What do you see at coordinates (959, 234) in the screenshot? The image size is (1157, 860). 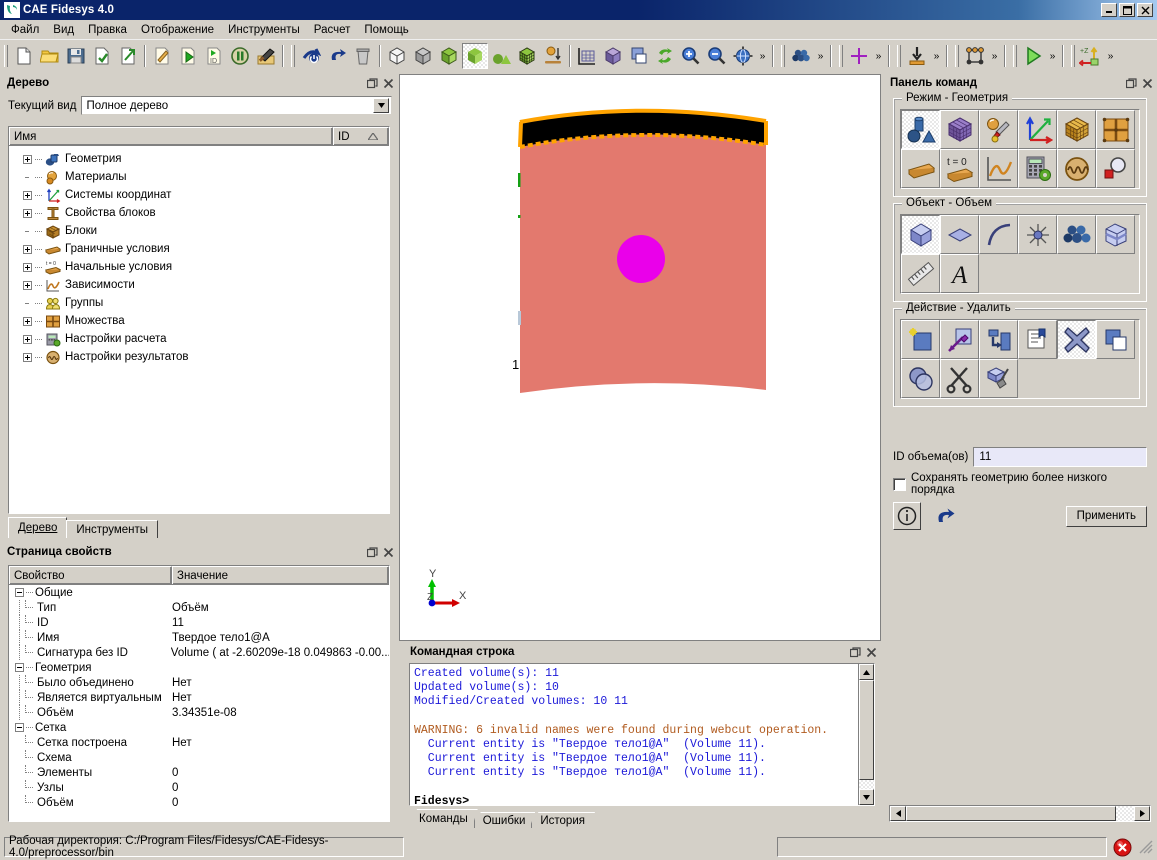 I see `object-surface-icon` at bounding box center [959, 234].